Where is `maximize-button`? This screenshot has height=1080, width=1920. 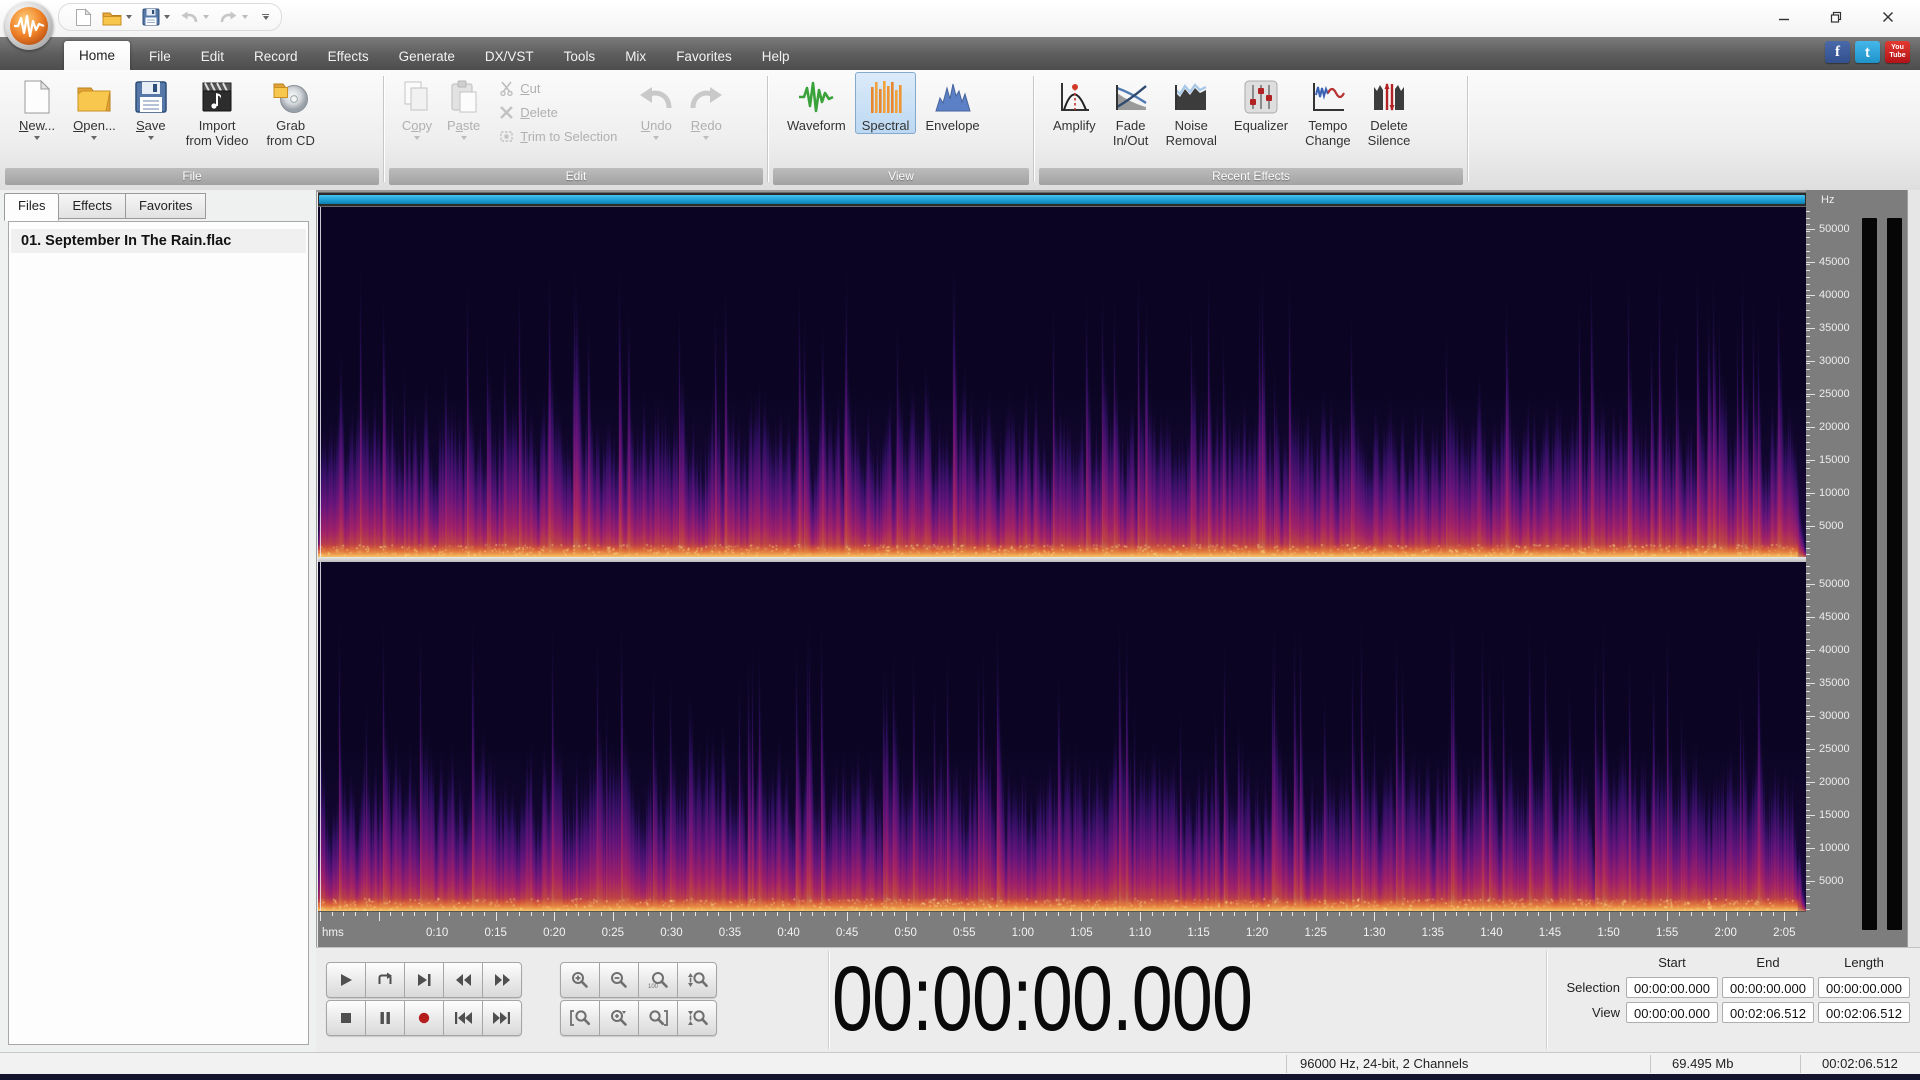 maximize-button is located at coordinates (1836, 17).